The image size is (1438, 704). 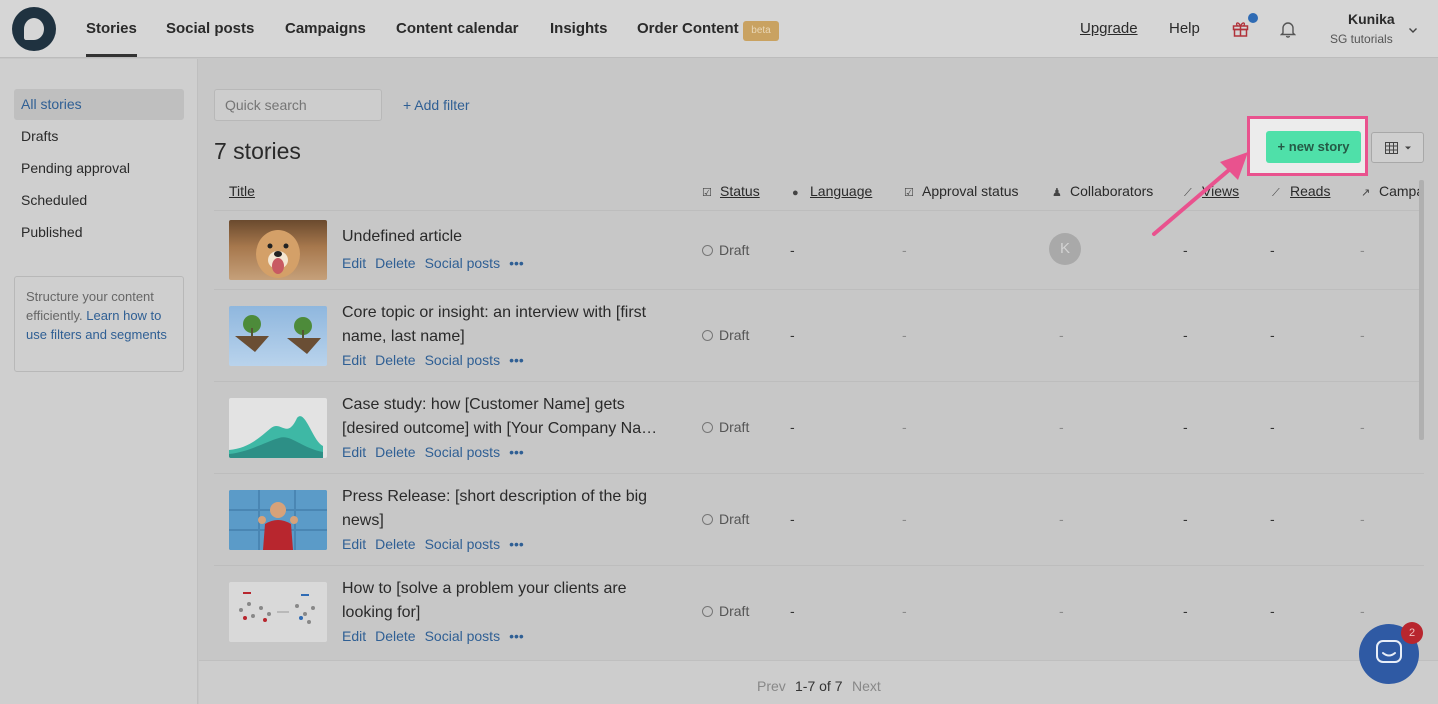 I want to click on column-language: ● Language, so click(x=832, y=191).